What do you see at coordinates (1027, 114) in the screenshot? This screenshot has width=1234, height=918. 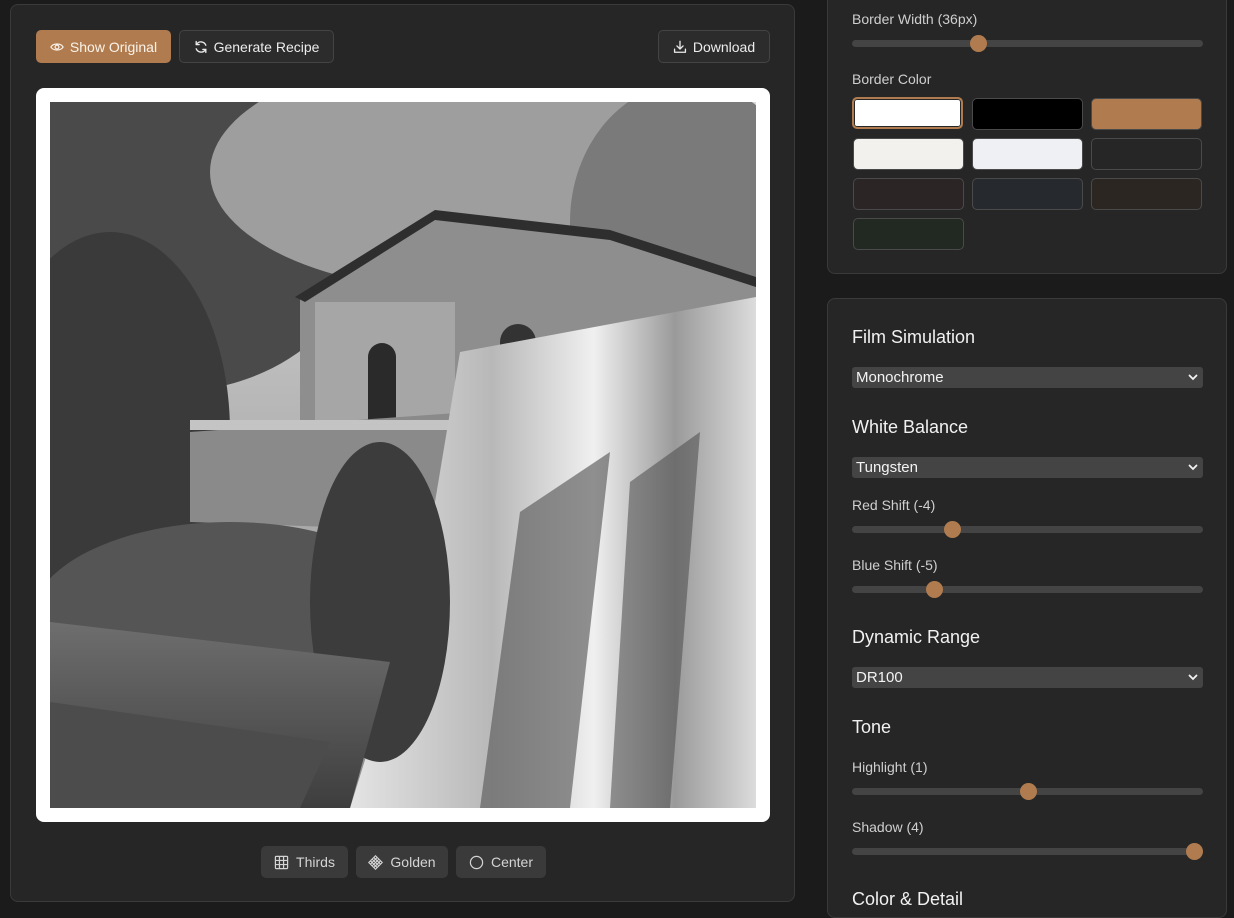 I see `border-color-swatch-black` at bounding box center [1027, 114].